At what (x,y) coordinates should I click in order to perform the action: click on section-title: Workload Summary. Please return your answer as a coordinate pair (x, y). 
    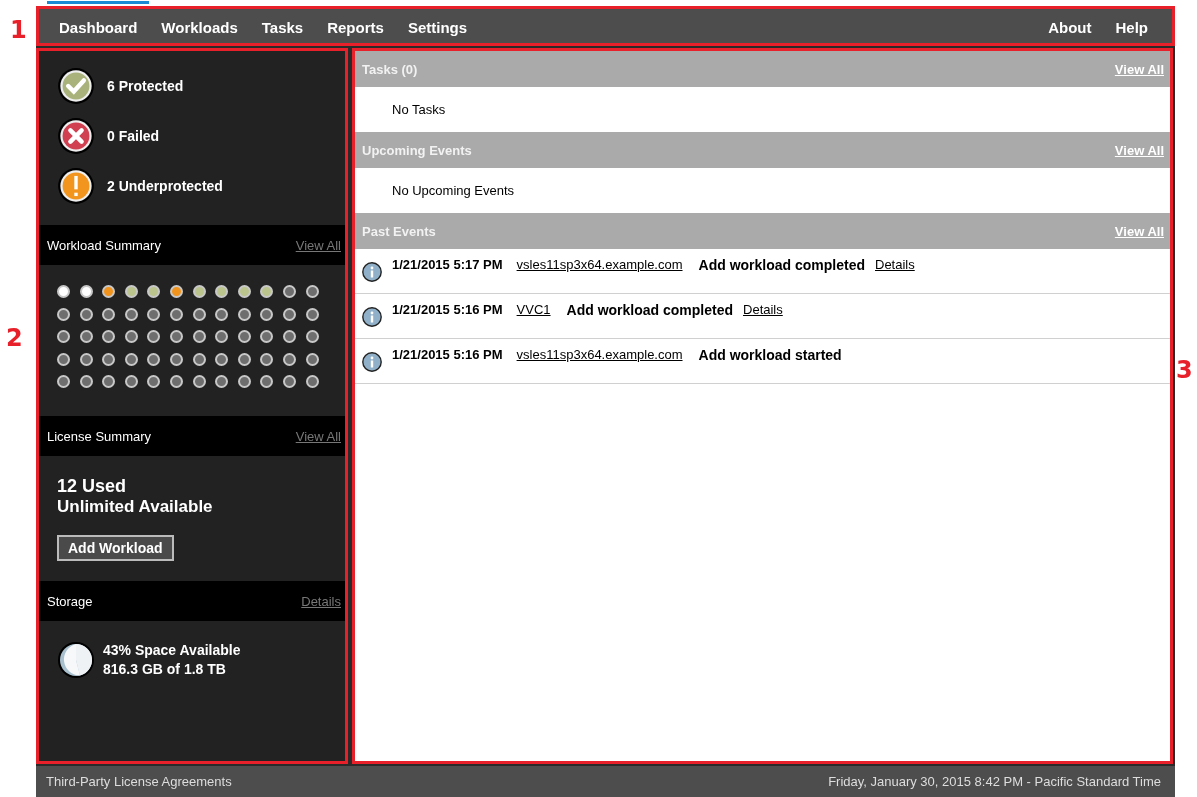
    Looking at the image, I should click on (104, 245).